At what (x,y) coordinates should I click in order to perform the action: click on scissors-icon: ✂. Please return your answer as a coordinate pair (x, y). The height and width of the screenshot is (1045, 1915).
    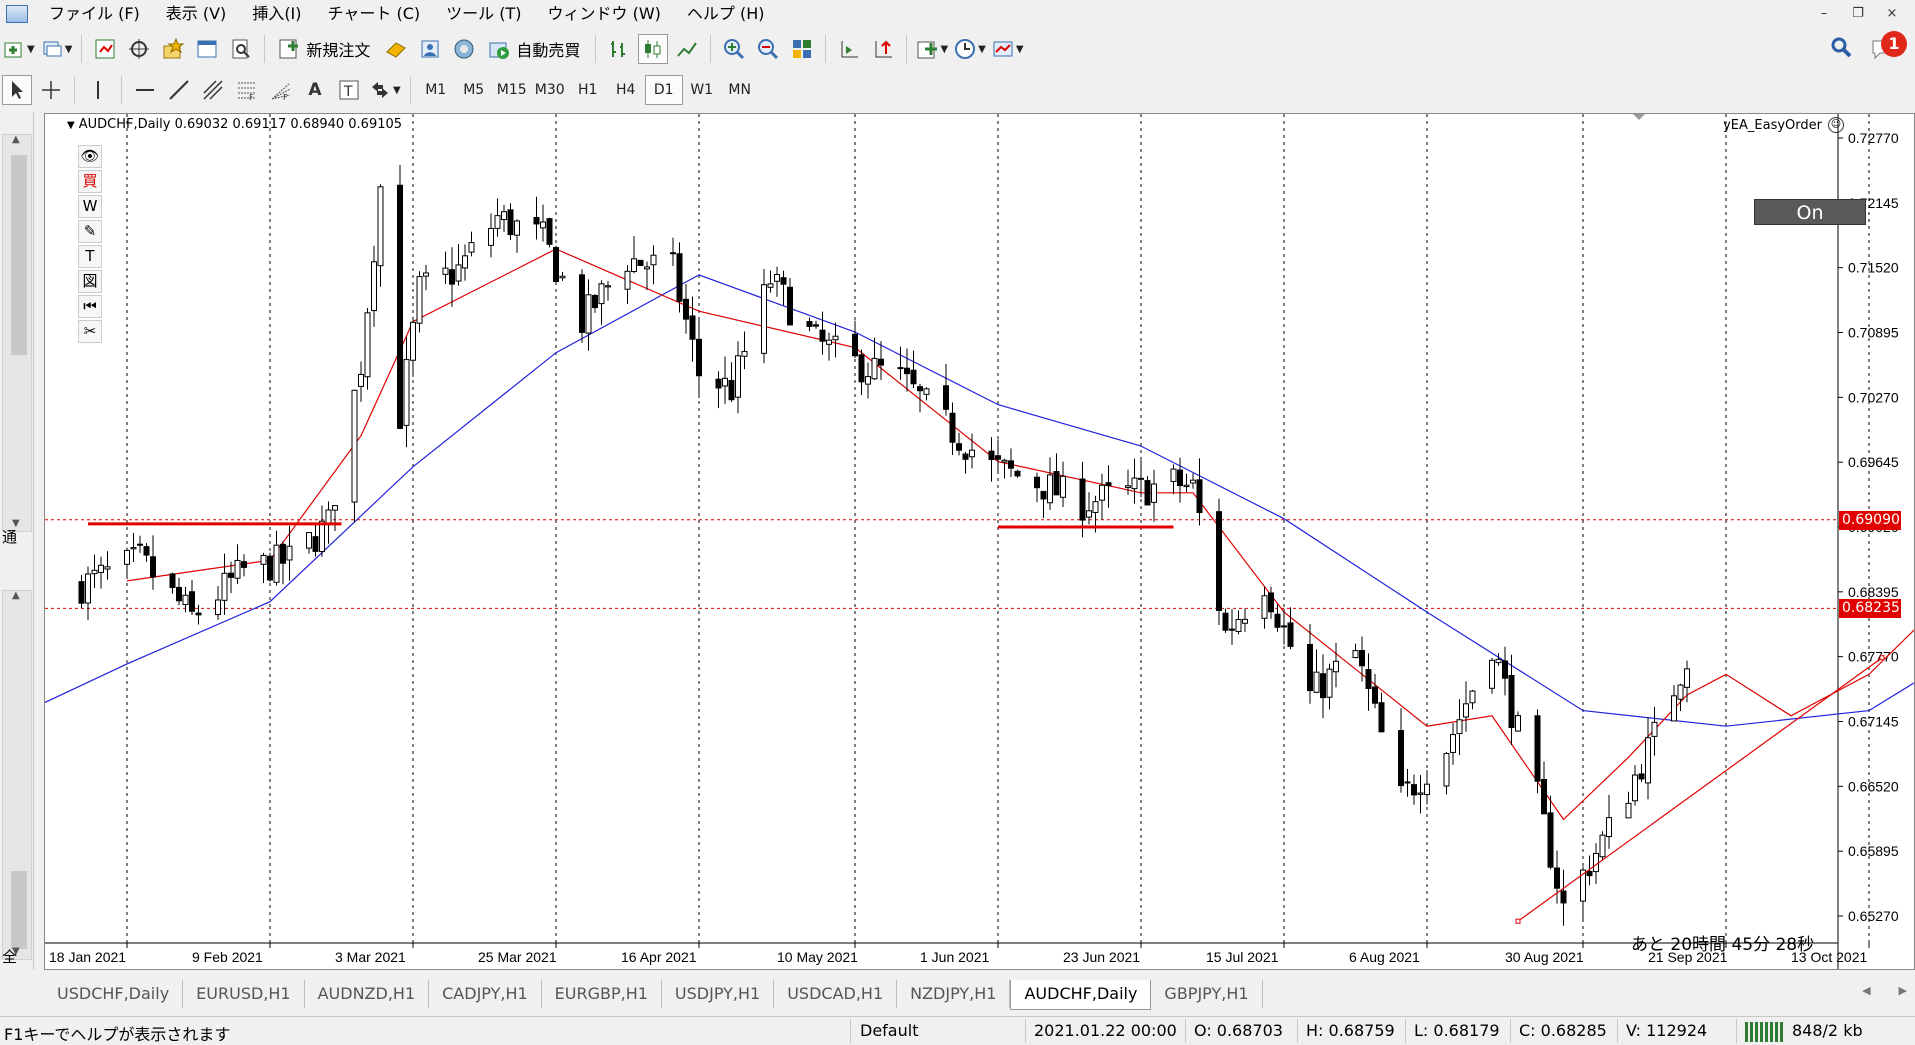
    Looking at the image, I should click on (90, 331).